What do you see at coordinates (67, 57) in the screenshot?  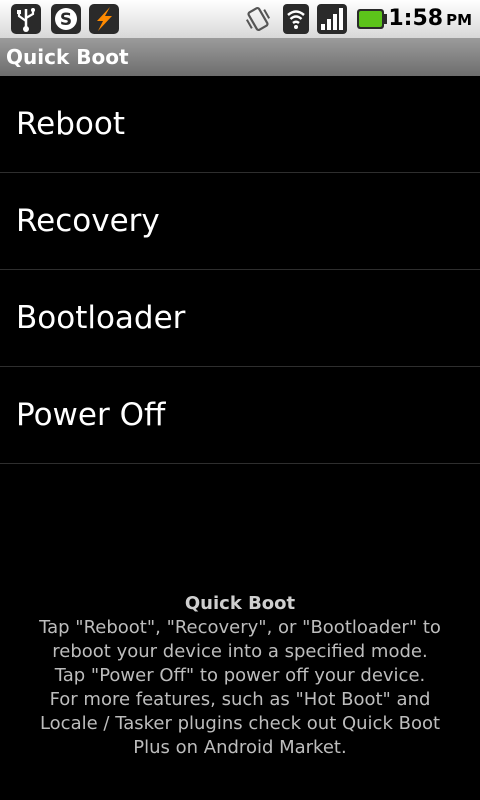 I see `app-title: Quick Boot` at bounding box center [67, 57].